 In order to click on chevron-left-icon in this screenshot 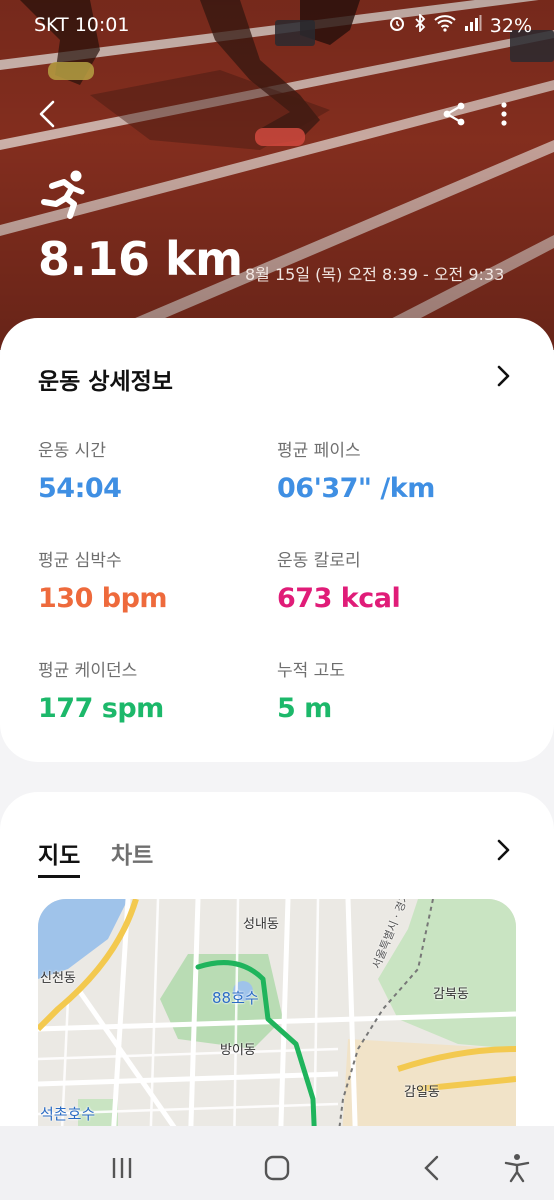, I will do `click(47, 114)`.